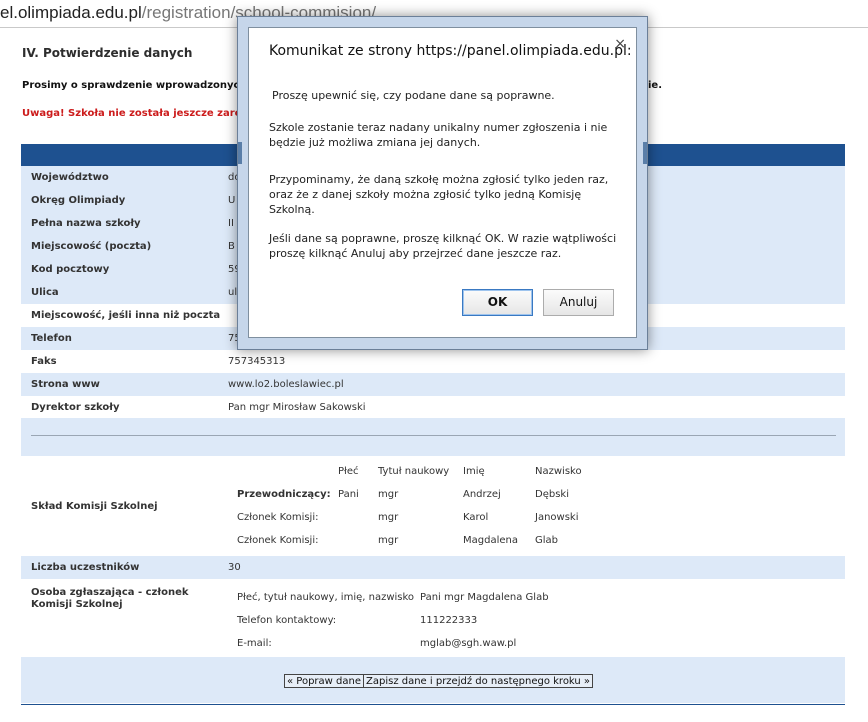 This screenshot has height=722, width=868. Describe the element at coordinates (433, 361) in the screenshot. I see `table-row: Faks 757345313` at that location.